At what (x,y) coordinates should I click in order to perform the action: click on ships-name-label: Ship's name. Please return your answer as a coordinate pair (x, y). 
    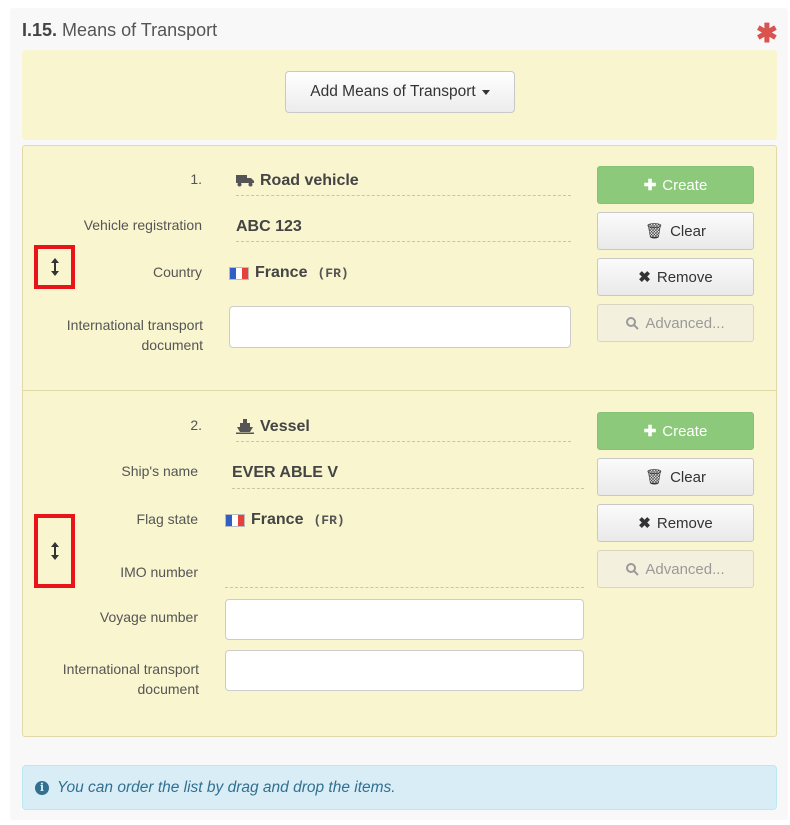
    Looking at the image, I should click on (159, 471).